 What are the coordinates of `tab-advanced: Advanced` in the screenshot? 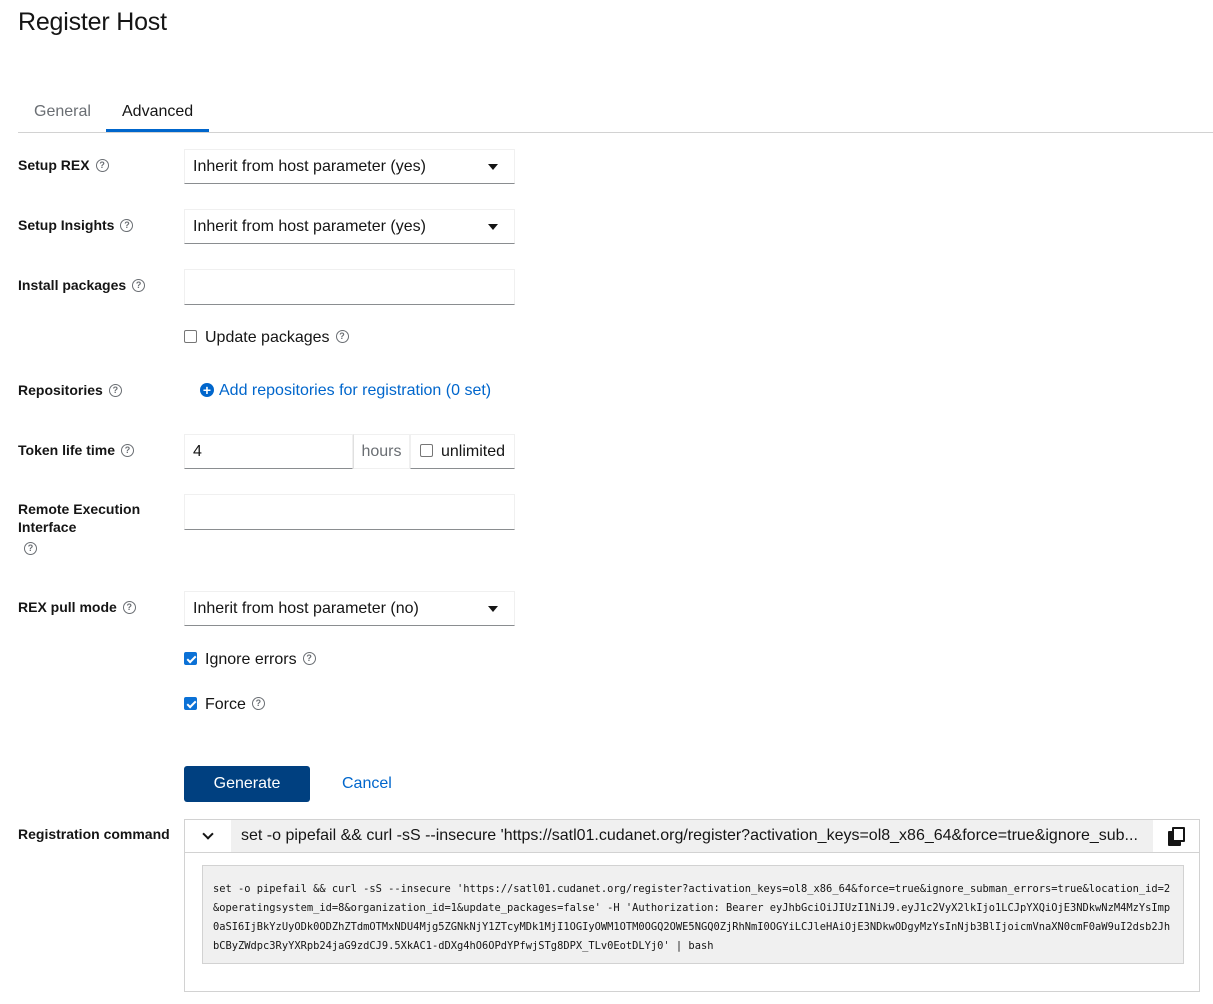 It's located at (158, 113).